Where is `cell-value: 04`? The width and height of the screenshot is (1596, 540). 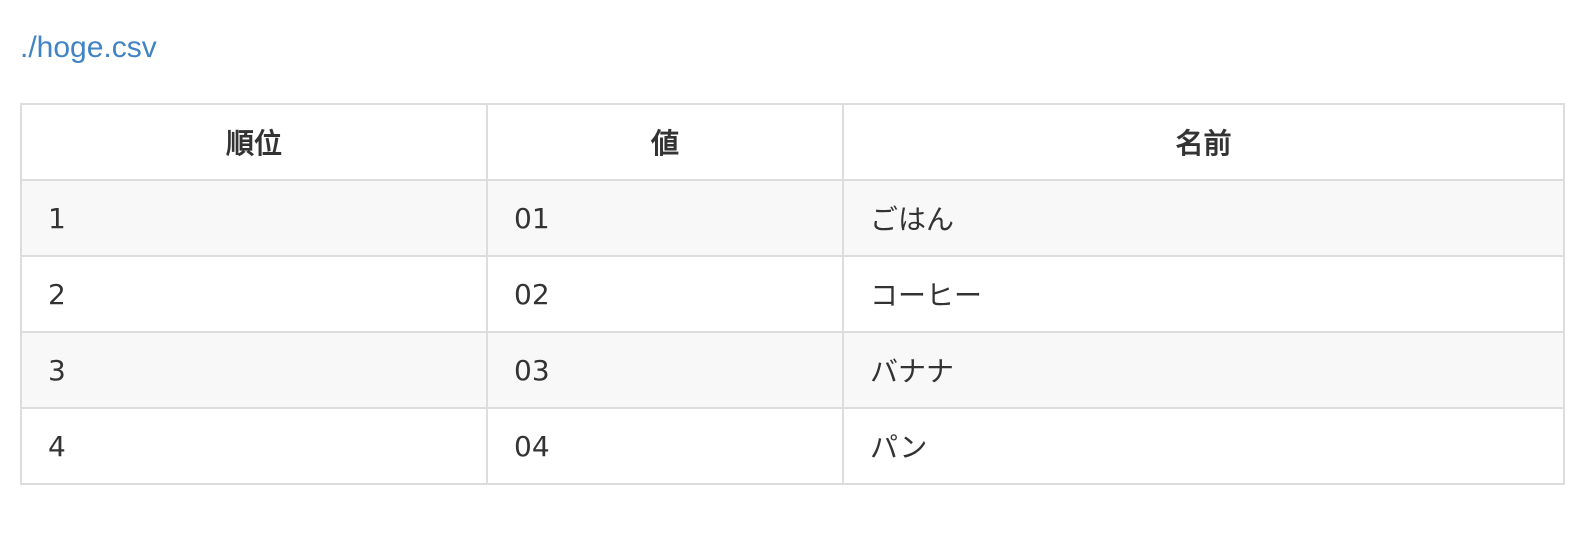
cell-value: 04 is located at coordinates (665, 446).